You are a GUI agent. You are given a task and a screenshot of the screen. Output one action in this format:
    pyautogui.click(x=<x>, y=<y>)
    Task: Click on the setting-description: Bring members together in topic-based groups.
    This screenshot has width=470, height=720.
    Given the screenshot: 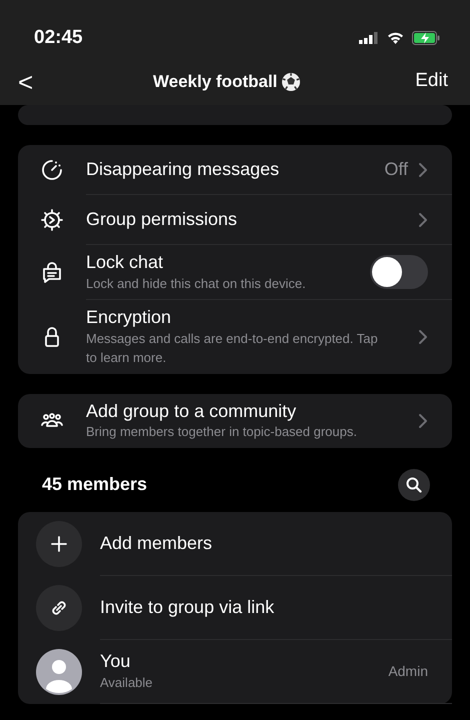 What is the action you would take?
    pyautogui.click(x=222, y=432)
    